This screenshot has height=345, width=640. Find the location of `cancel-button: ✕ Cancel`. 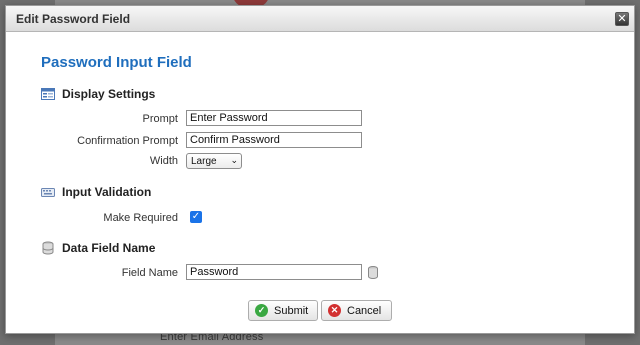

cancel-button: ✕ Cancel is located at coordinates (356, 310).